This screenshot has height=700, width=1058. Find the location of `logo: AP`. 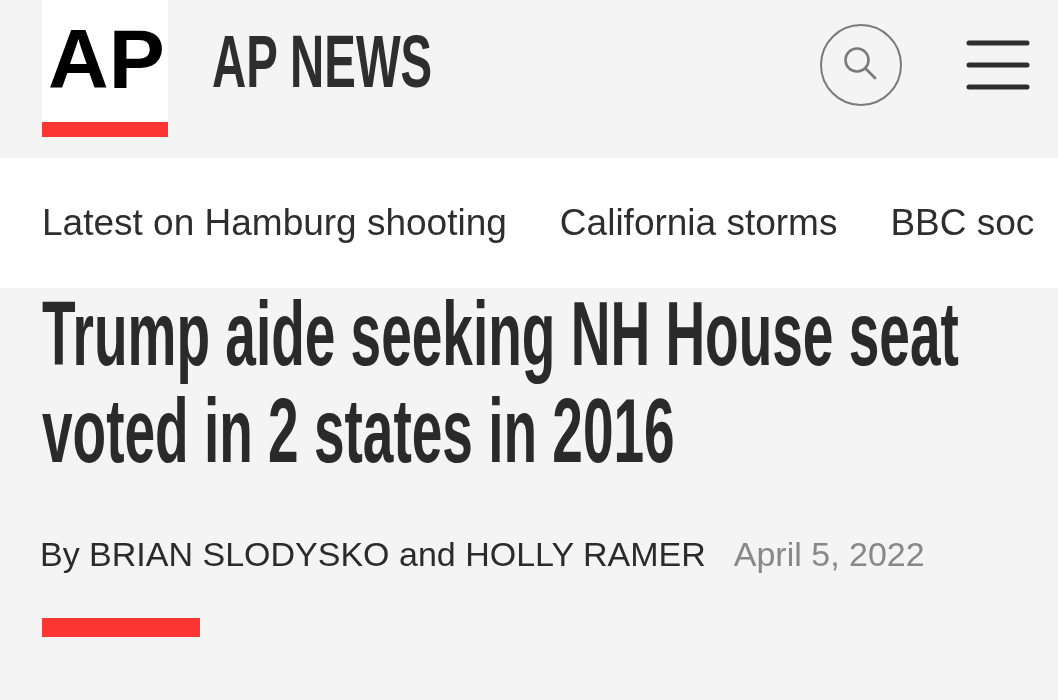

logo: AP is located at coordinates (105, 68).